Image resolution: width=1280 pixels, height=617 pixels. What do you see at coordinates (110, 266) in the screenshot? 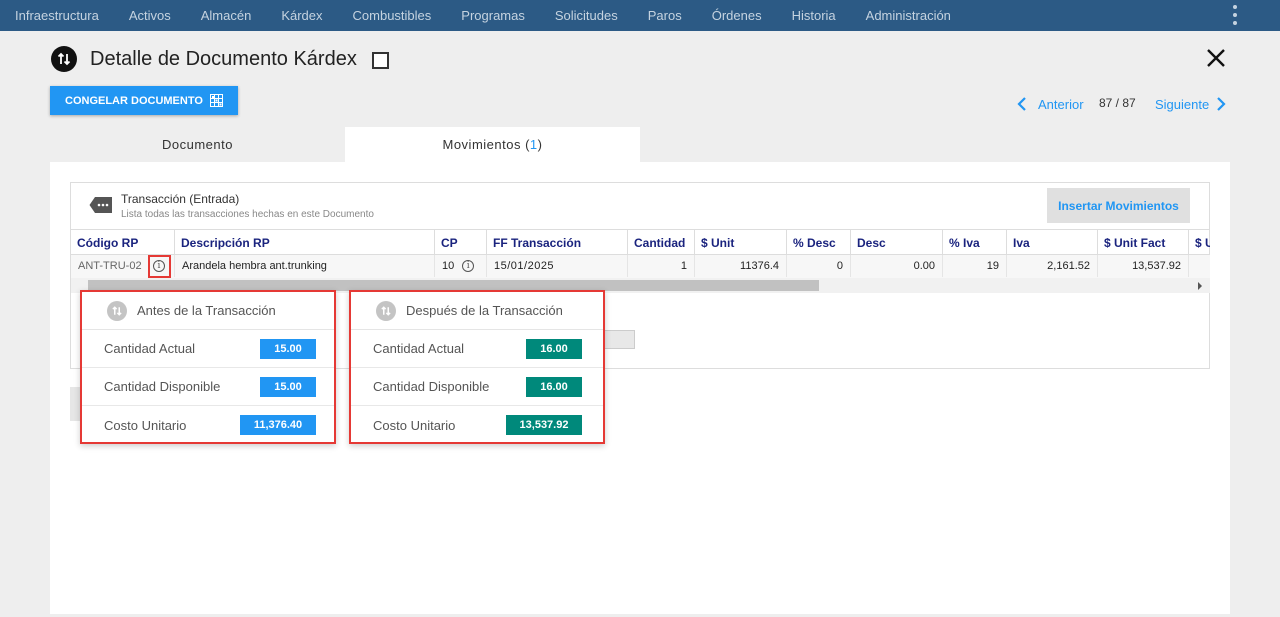
I see `cell-codigo-text: ANT-TRU-02` at bounding box center [110, 266].